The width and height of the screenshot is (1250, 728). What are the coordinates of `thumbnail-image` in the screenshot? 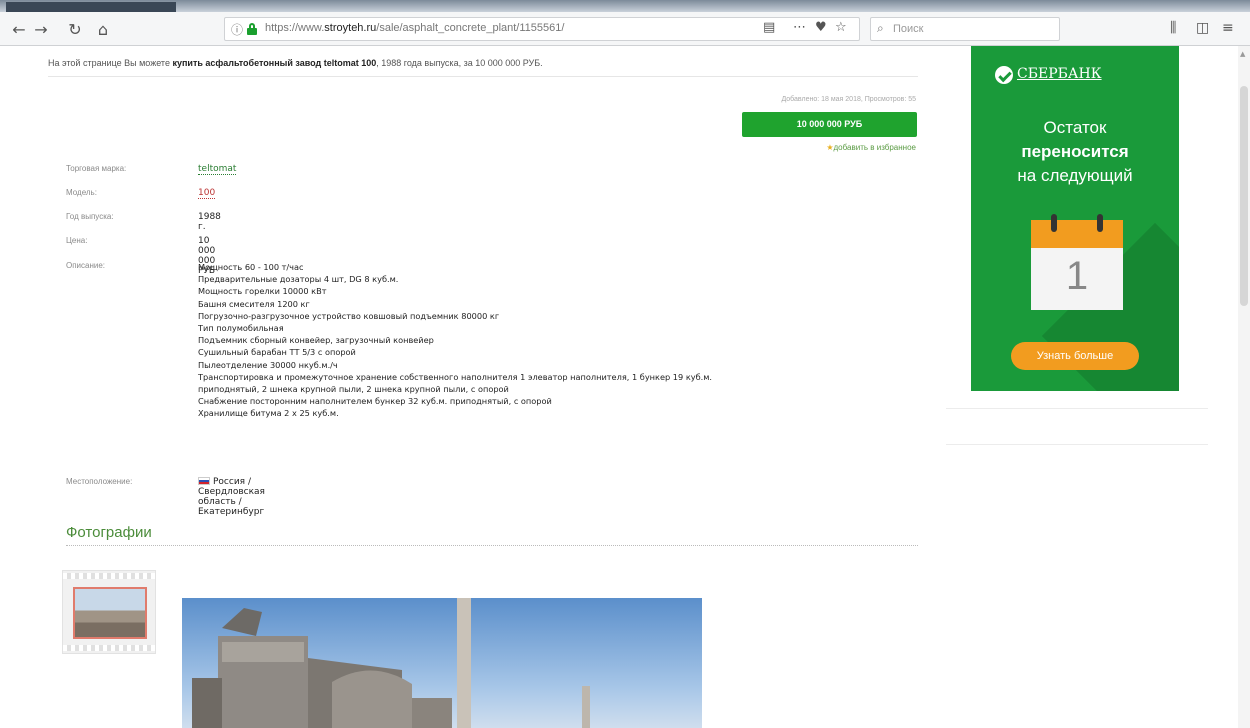 It's located at (110, 613).